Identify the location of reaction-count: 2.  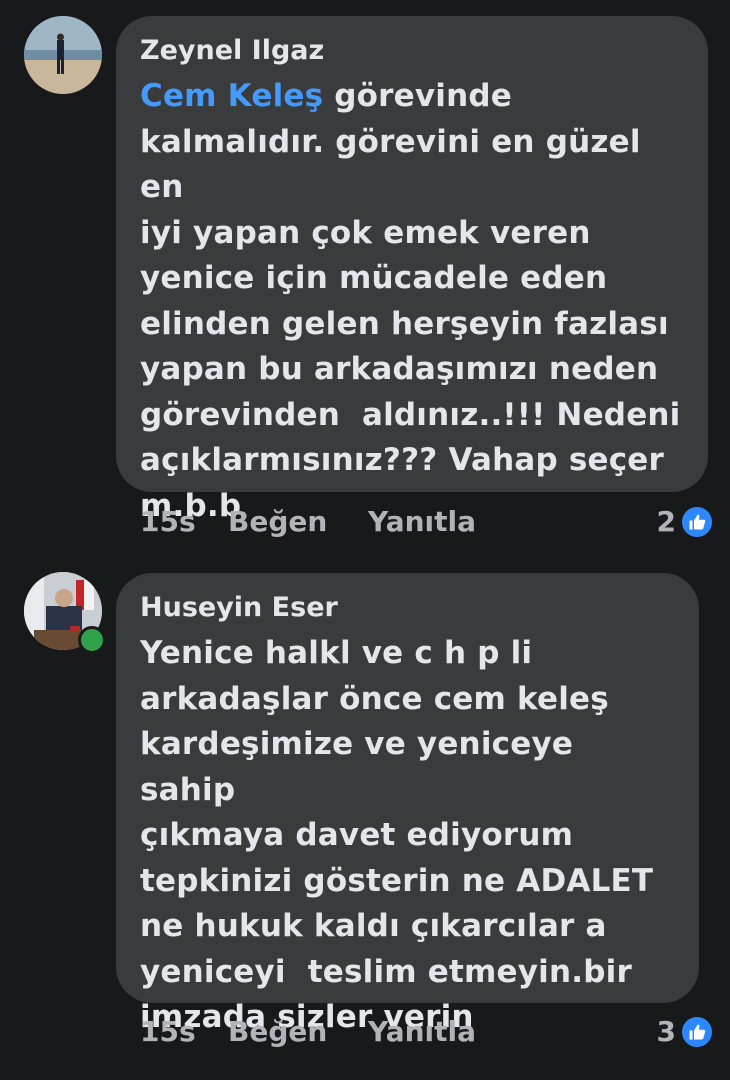
(666, 521).